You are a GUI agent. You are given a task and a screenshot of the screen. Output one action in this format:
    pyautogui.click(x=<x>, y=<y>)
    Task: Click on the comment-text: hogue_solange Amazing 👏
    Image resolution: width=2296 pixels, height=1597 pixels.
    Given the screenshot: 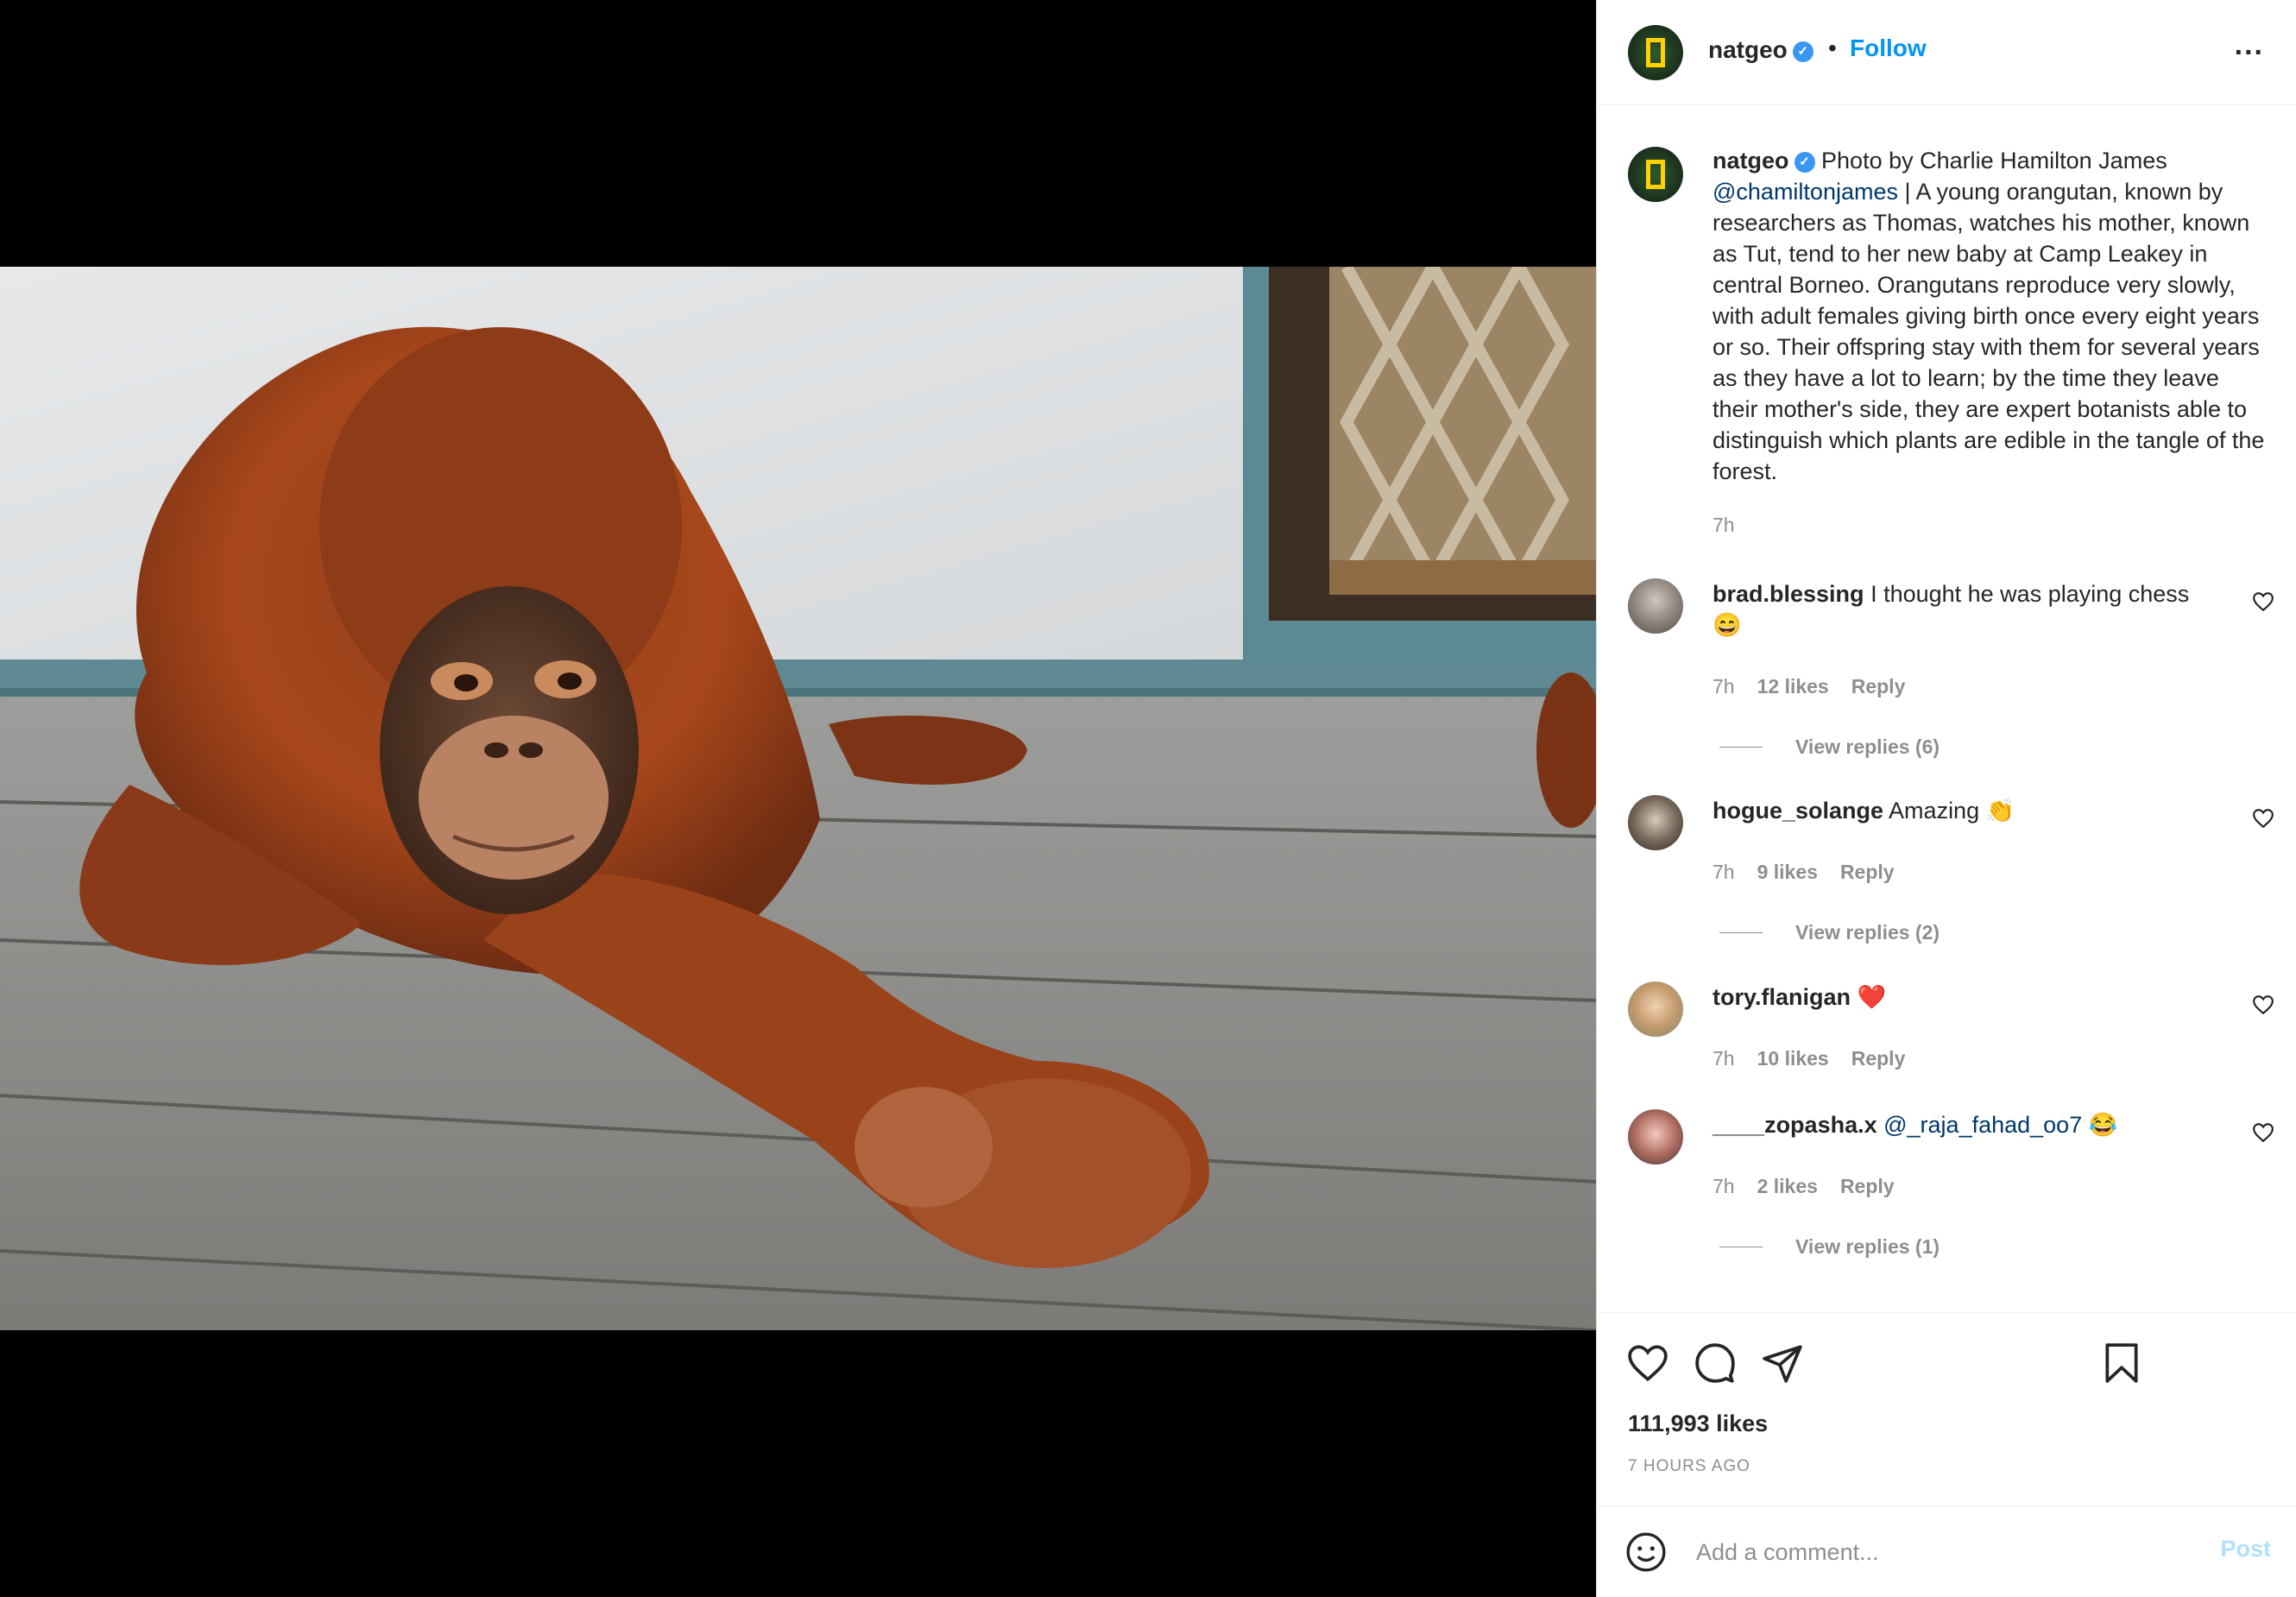 What is the action you would take?
    pyautogui.click(x=1967, y=810)
    